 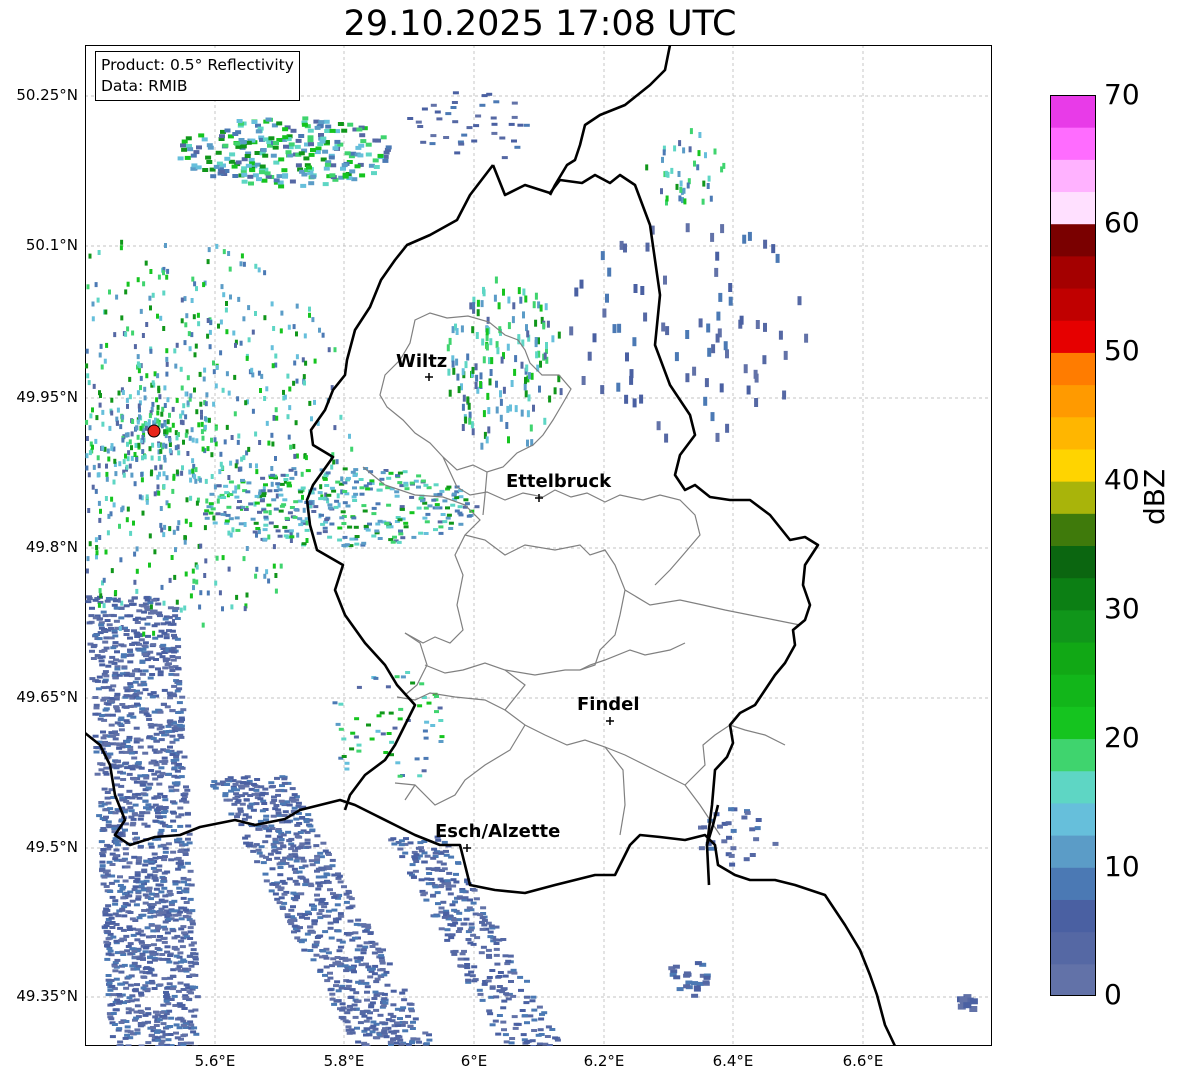 What do you see at coordinates (497, 831) in the screenshot?
I see `city-label: Esch/Alzette` at bounding box center [497, 831].